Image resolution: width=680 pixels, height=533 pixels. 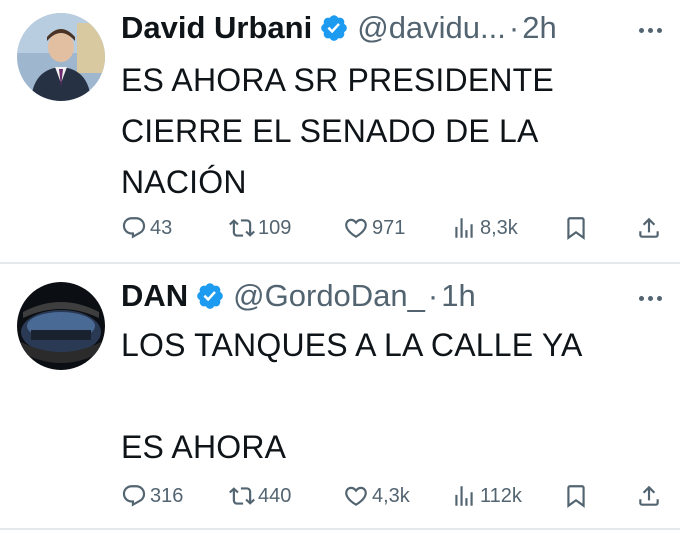 I want to click on action-bar: 316 440 4,3k 112k, so click(x=393, y=496).